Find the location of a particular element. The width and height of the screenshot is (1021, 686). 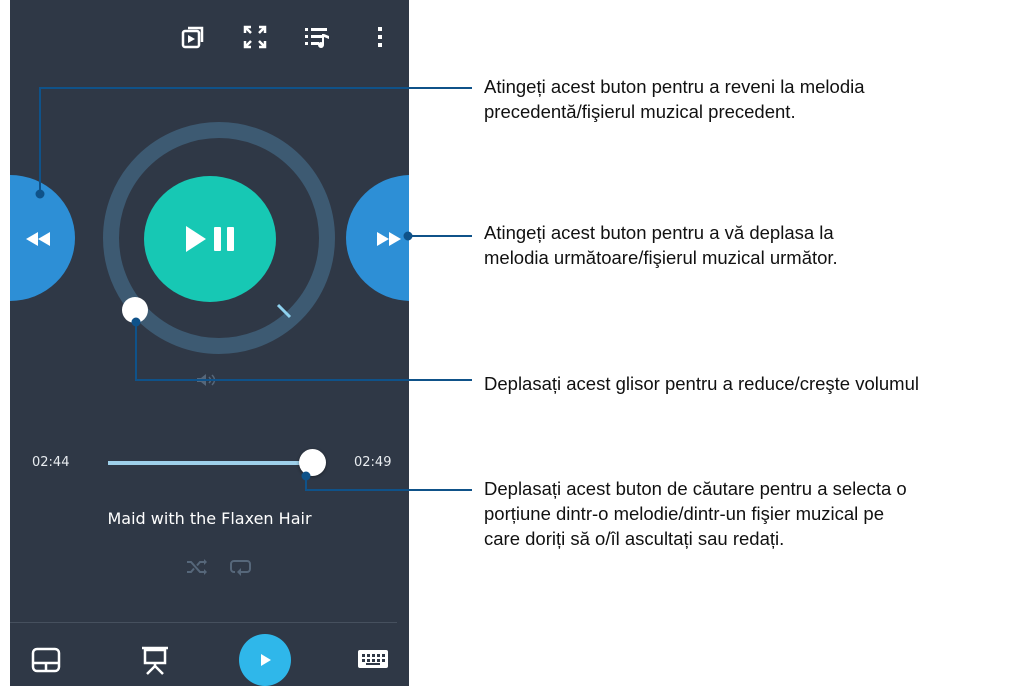

seek-knob is located at coordinates (313, 462).